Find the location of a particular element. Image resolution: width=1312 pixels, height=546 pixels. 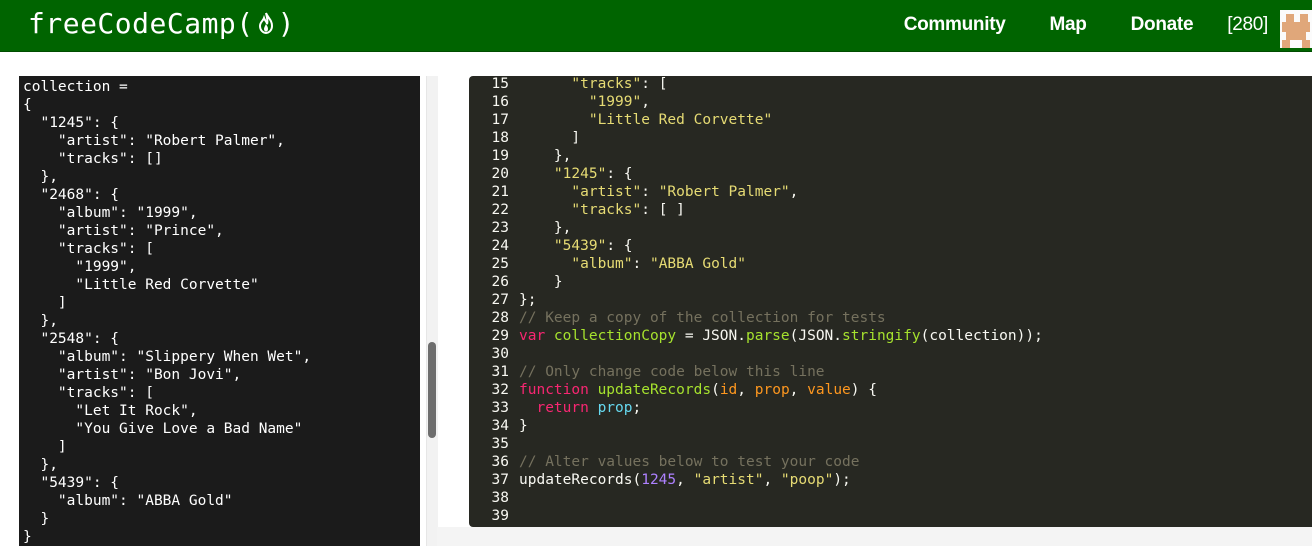

code-token: ] is located at coordinates (550, 138).